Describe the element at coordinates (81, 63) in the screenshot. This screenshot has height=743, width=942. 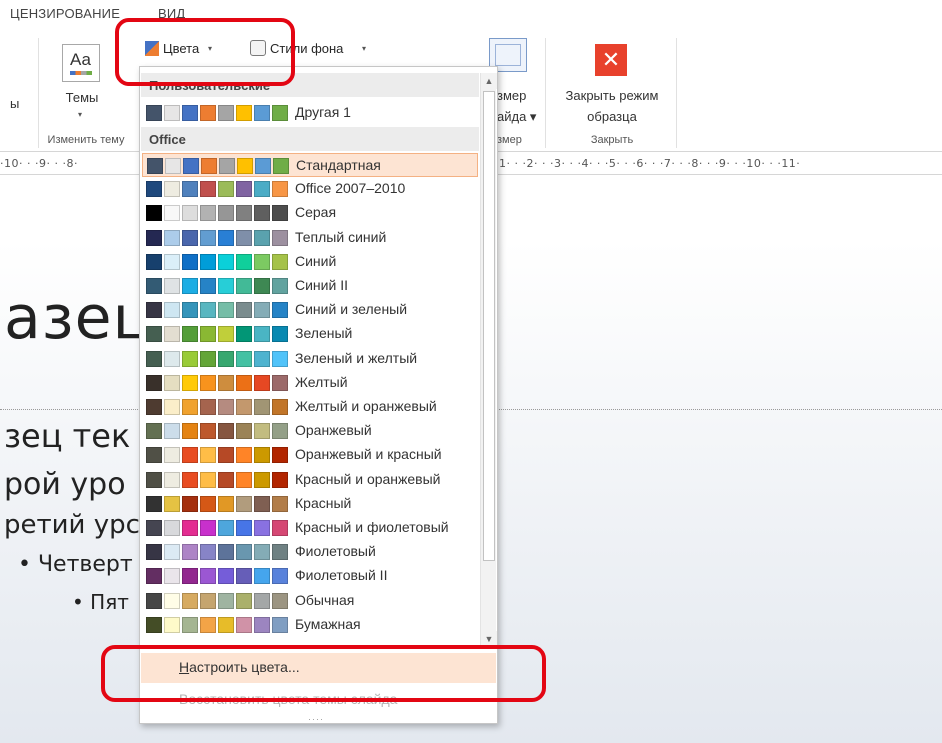
I see `themes-icon: Аа` at that location.